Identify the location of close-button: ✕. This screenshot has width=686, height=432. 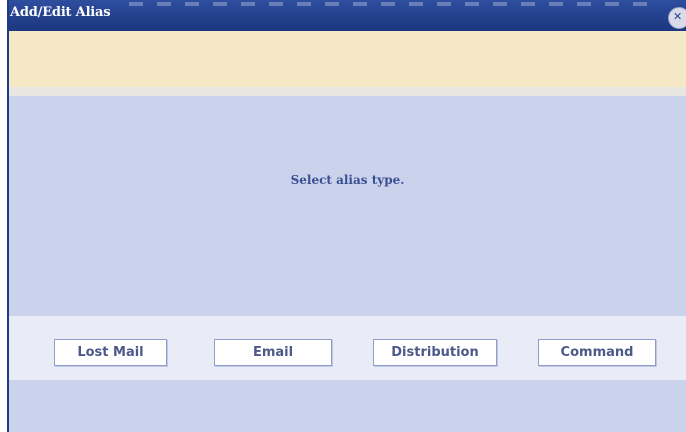
(677, 18).